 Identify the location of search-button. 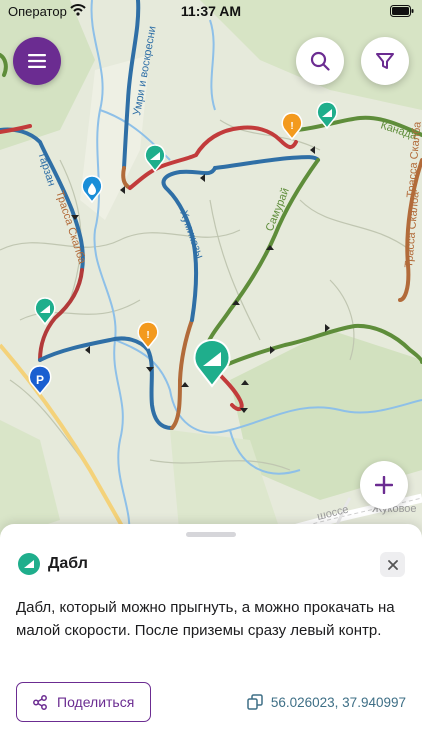
(320, 61).